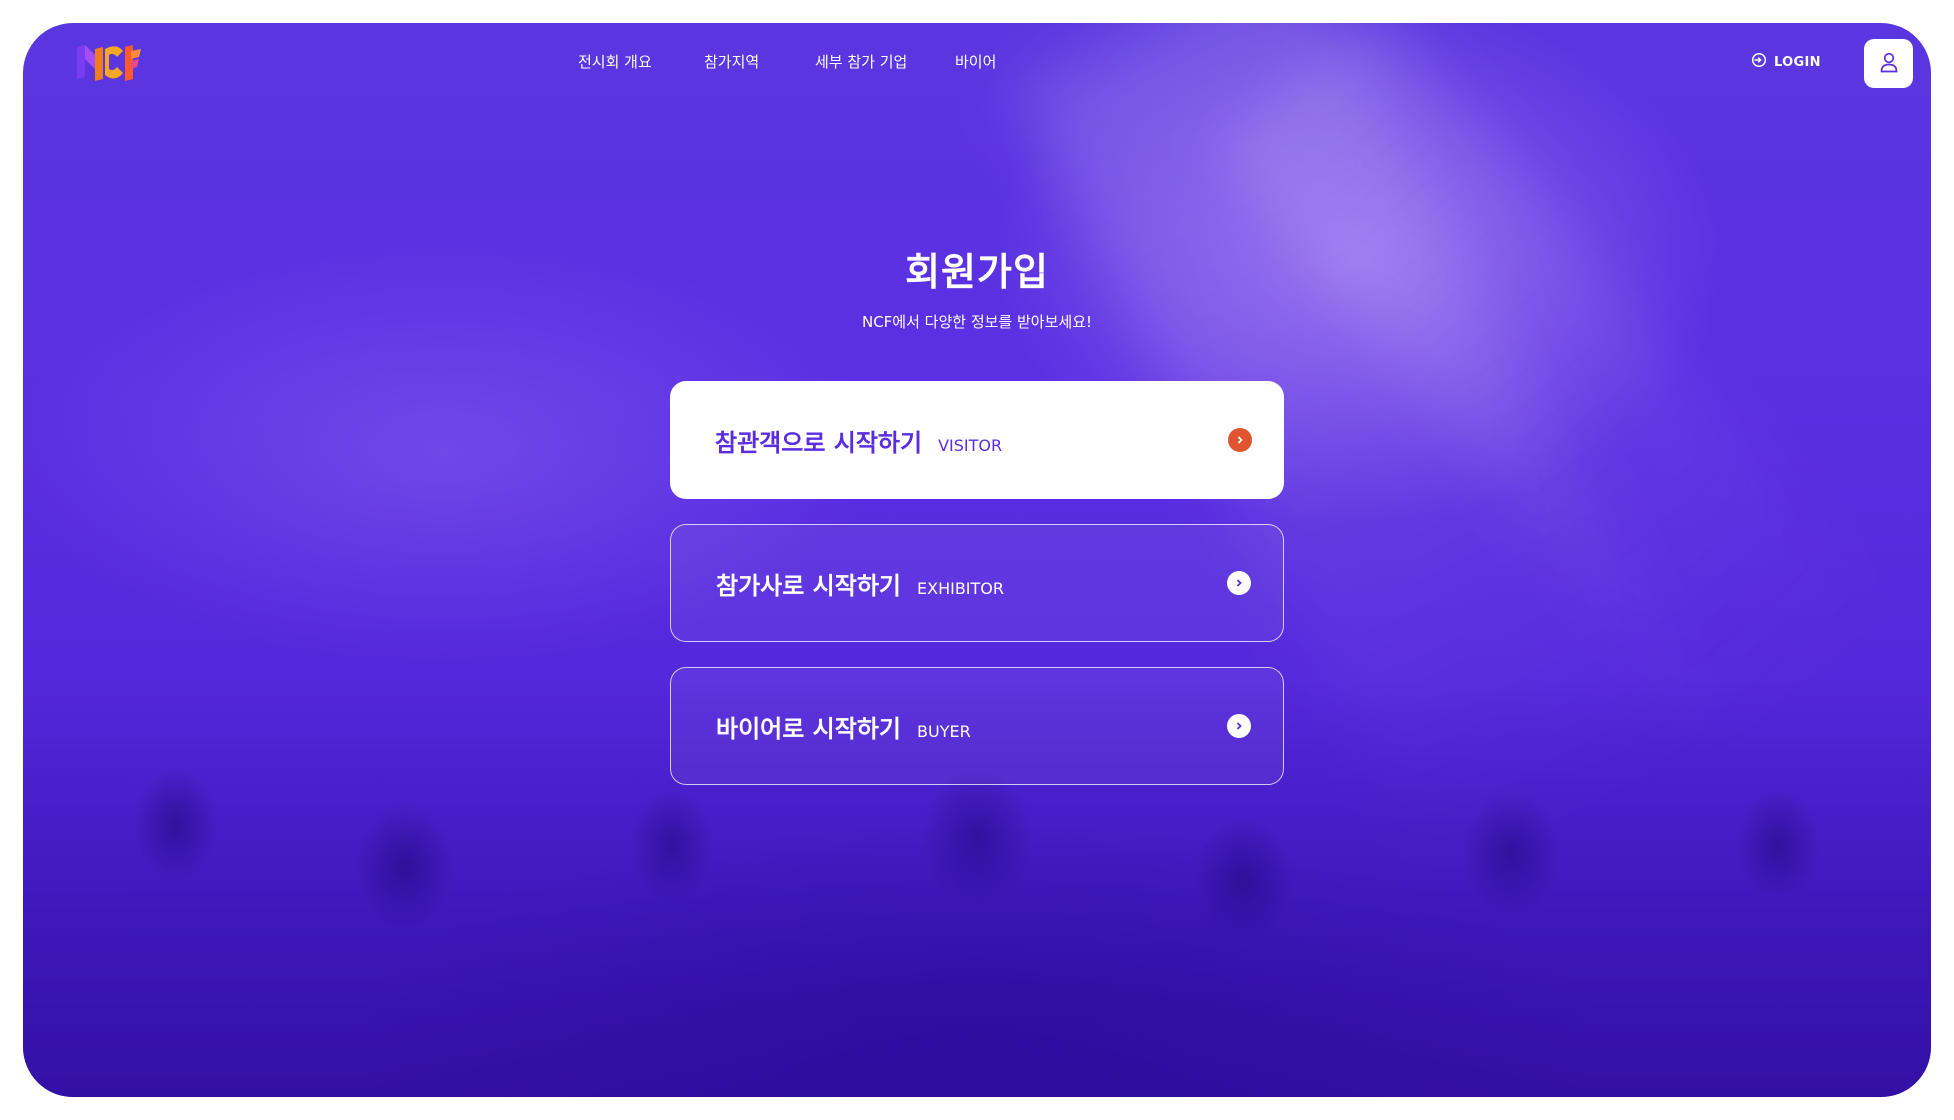 The image size is (1954, 1120). I want to click on main-nav: 전시회 개요 참가지역 세부 참가 기업 바이어, so click(977, 66).